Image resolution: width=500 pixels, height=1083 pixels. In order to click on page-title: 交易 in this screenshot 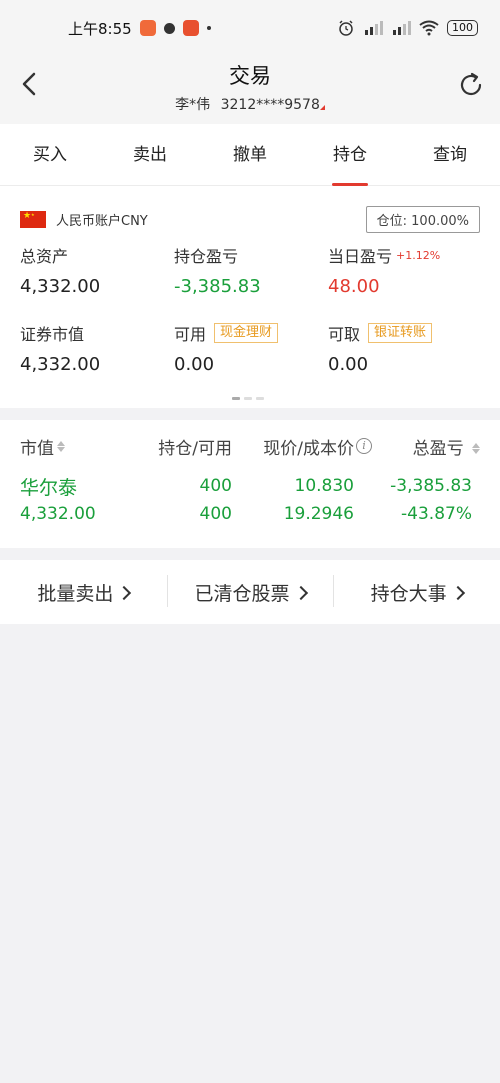, I will do `click(250, 76)`.